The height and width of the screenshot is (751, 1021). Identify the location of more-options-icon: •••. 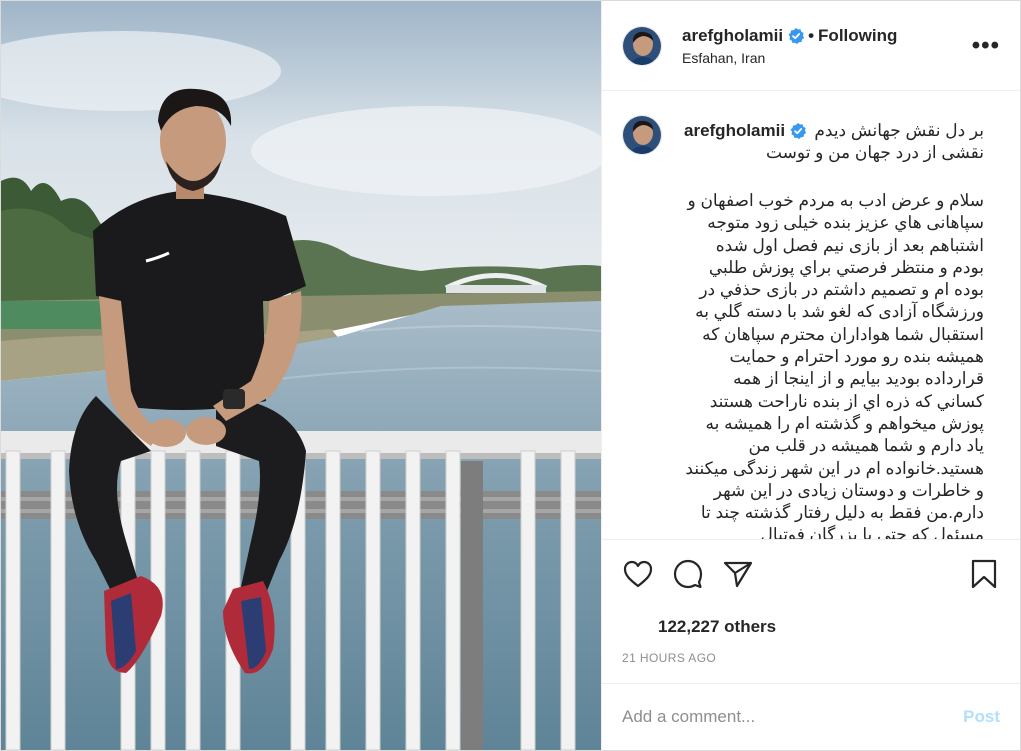
(986, 45).